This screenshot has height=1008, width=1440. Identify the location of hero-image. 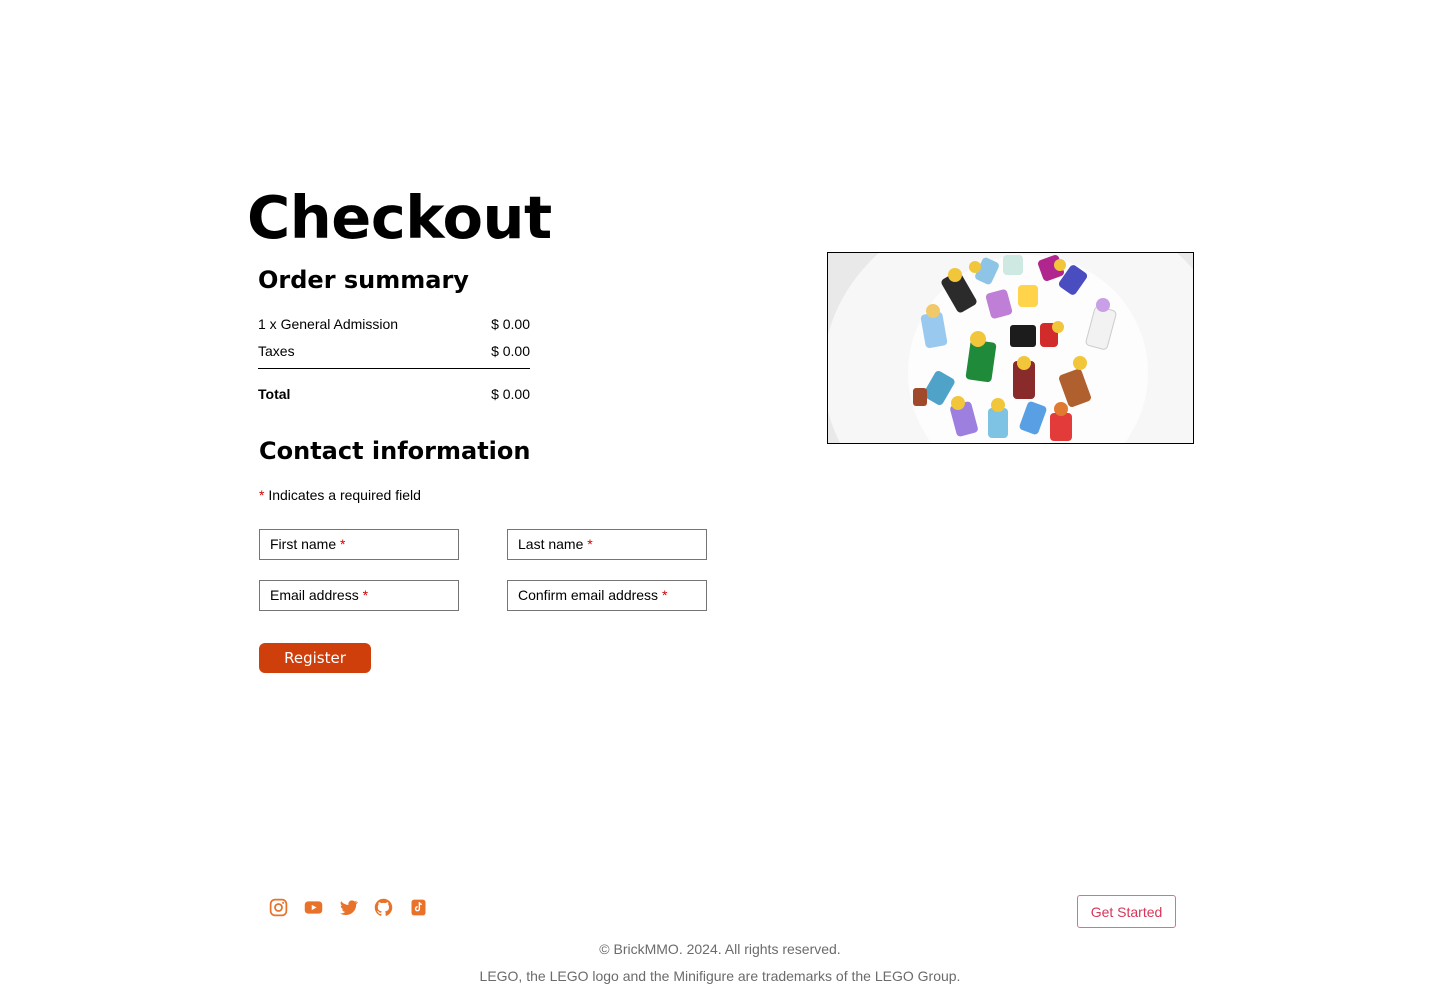
(1010, 348).